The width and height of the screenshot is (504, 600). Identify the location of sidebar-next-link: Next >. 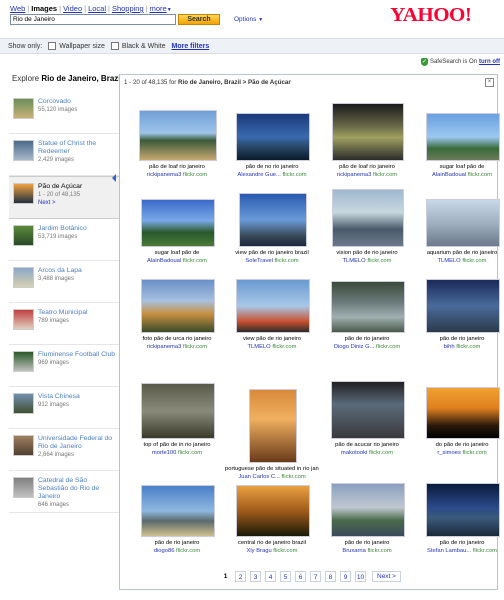
(77, 203).